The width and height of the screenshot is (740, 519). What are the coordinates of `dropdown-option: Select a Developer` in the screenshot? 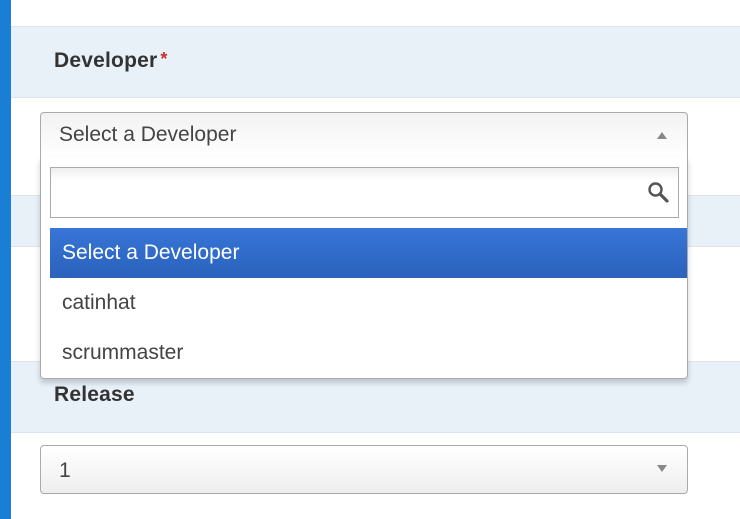 It's located at (368, 253).